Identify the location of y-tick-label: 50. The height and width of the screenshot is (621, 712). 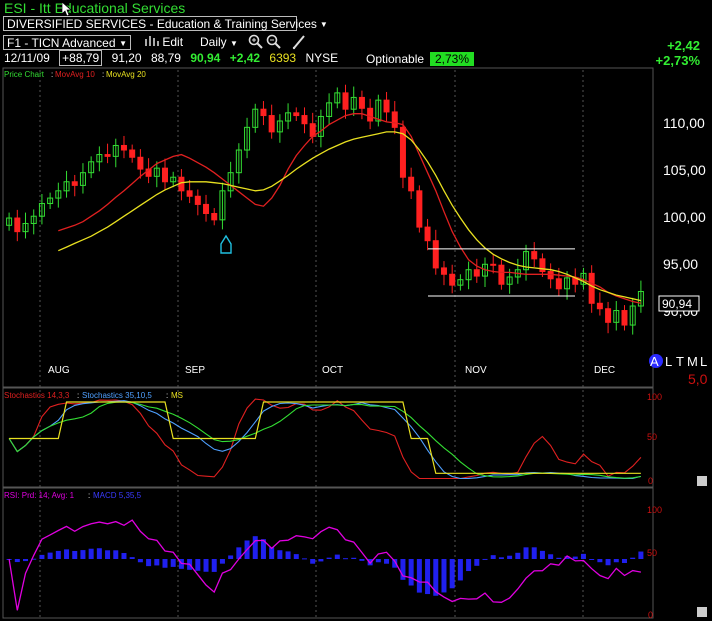
(652, 437).